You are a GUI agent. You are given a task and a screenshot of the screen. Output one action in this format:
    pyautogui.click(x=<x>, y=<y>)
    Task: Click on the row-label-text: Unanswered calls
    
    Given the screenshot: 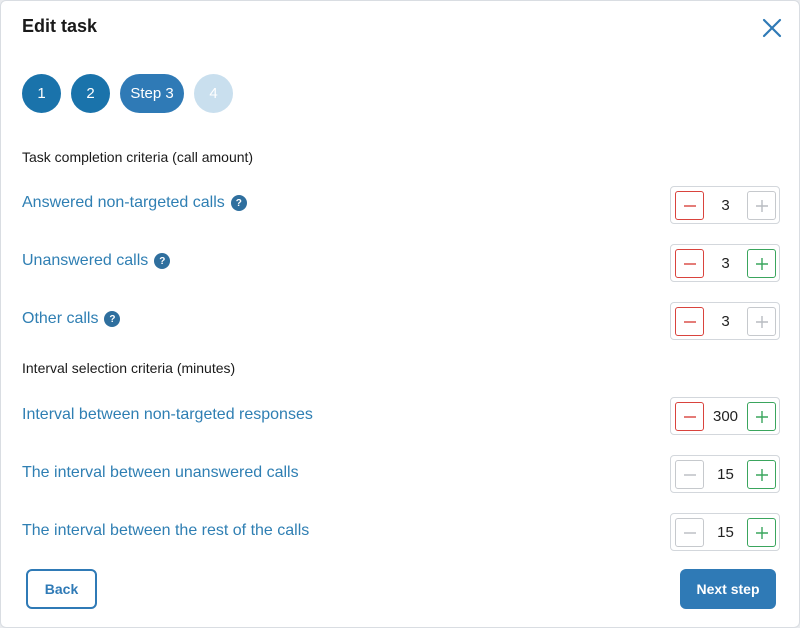 What is the action you would take?
    pyautogui.click(x=85, y=260)
    